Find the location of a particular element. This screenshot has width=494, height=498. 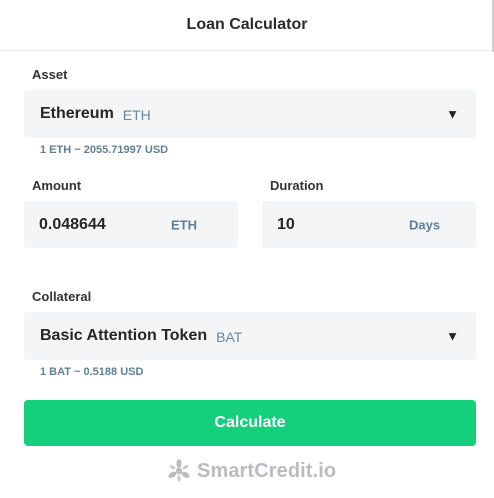

smartcredit-logo-icon is located at coordinates (179, 470).